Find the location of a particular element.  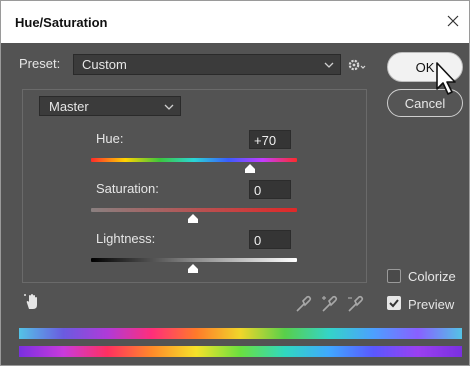

colorize-label: Colorize is located at coordinates (432, 276).